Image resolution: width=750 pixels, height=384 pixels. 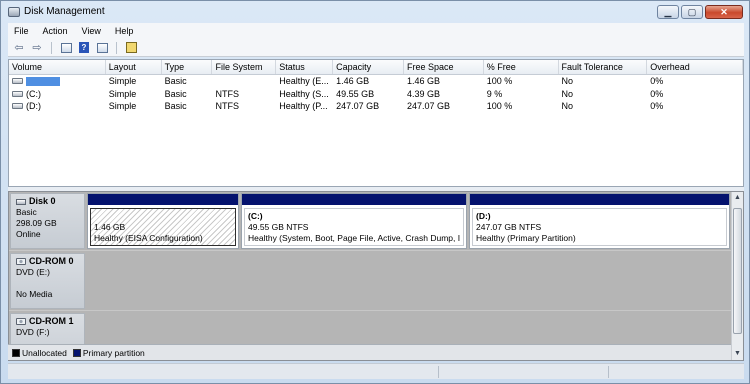 What do you see at coordinates (444, 67) in the screenshot?
I see `column-free-space: Free Space` at bounding box center [444, 67].